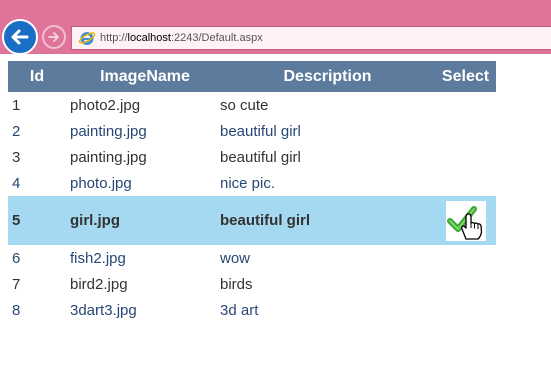 The height and width of the screenshot is (367, 551). I want to click on forward-button, so click(54, 37).